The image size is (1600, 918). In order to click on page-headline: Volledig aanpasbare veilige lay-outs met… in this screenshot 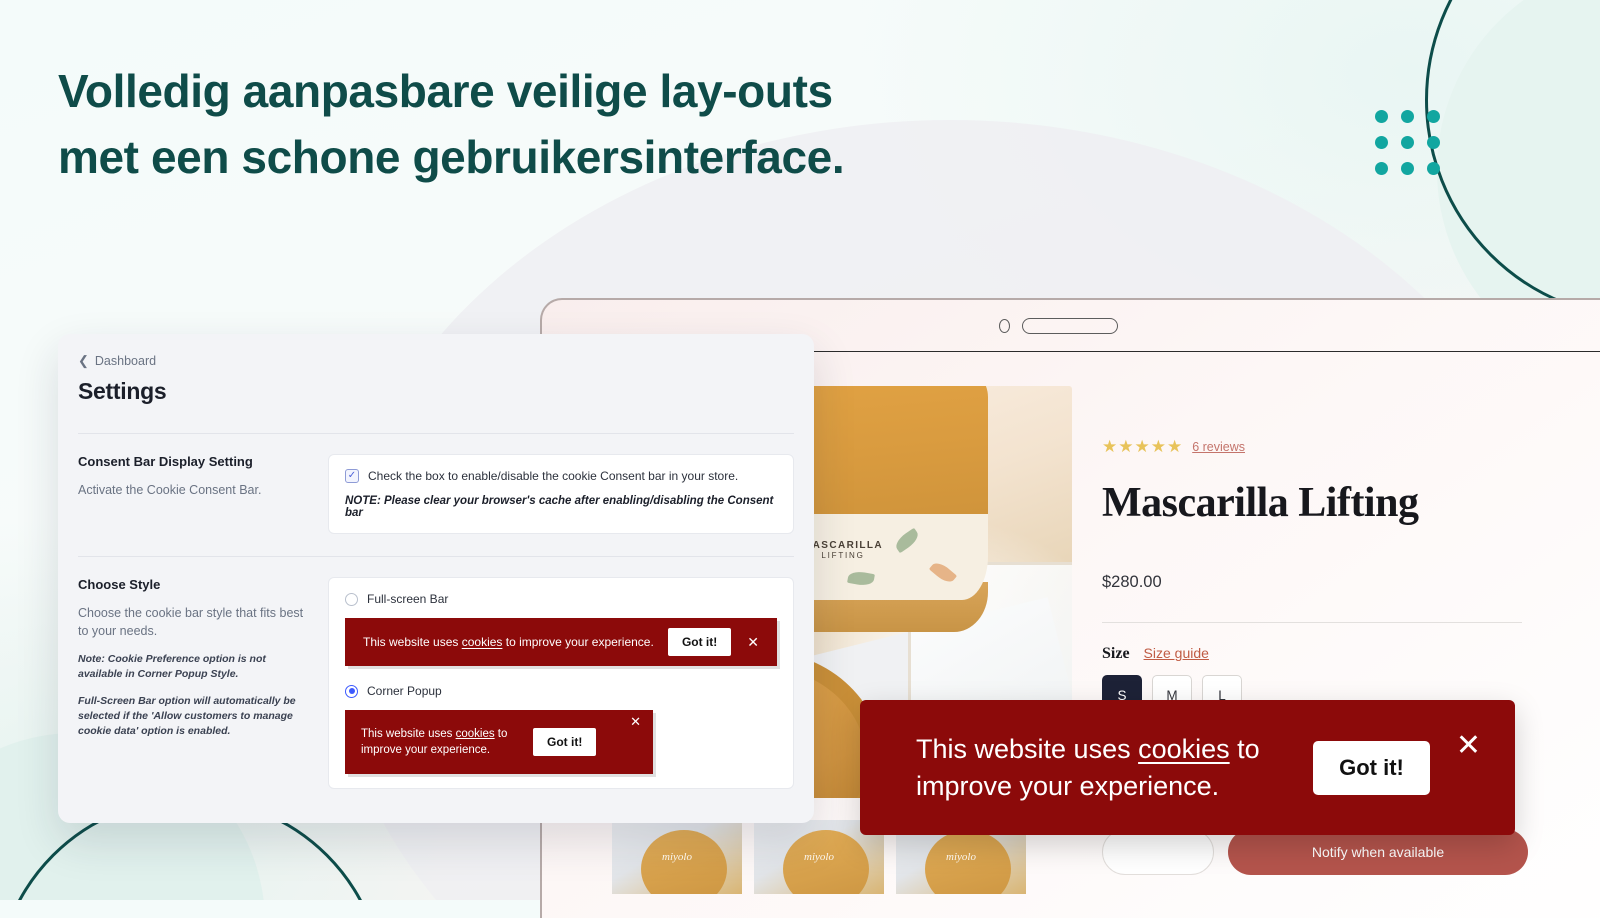, I will do `click(498, 124)`.